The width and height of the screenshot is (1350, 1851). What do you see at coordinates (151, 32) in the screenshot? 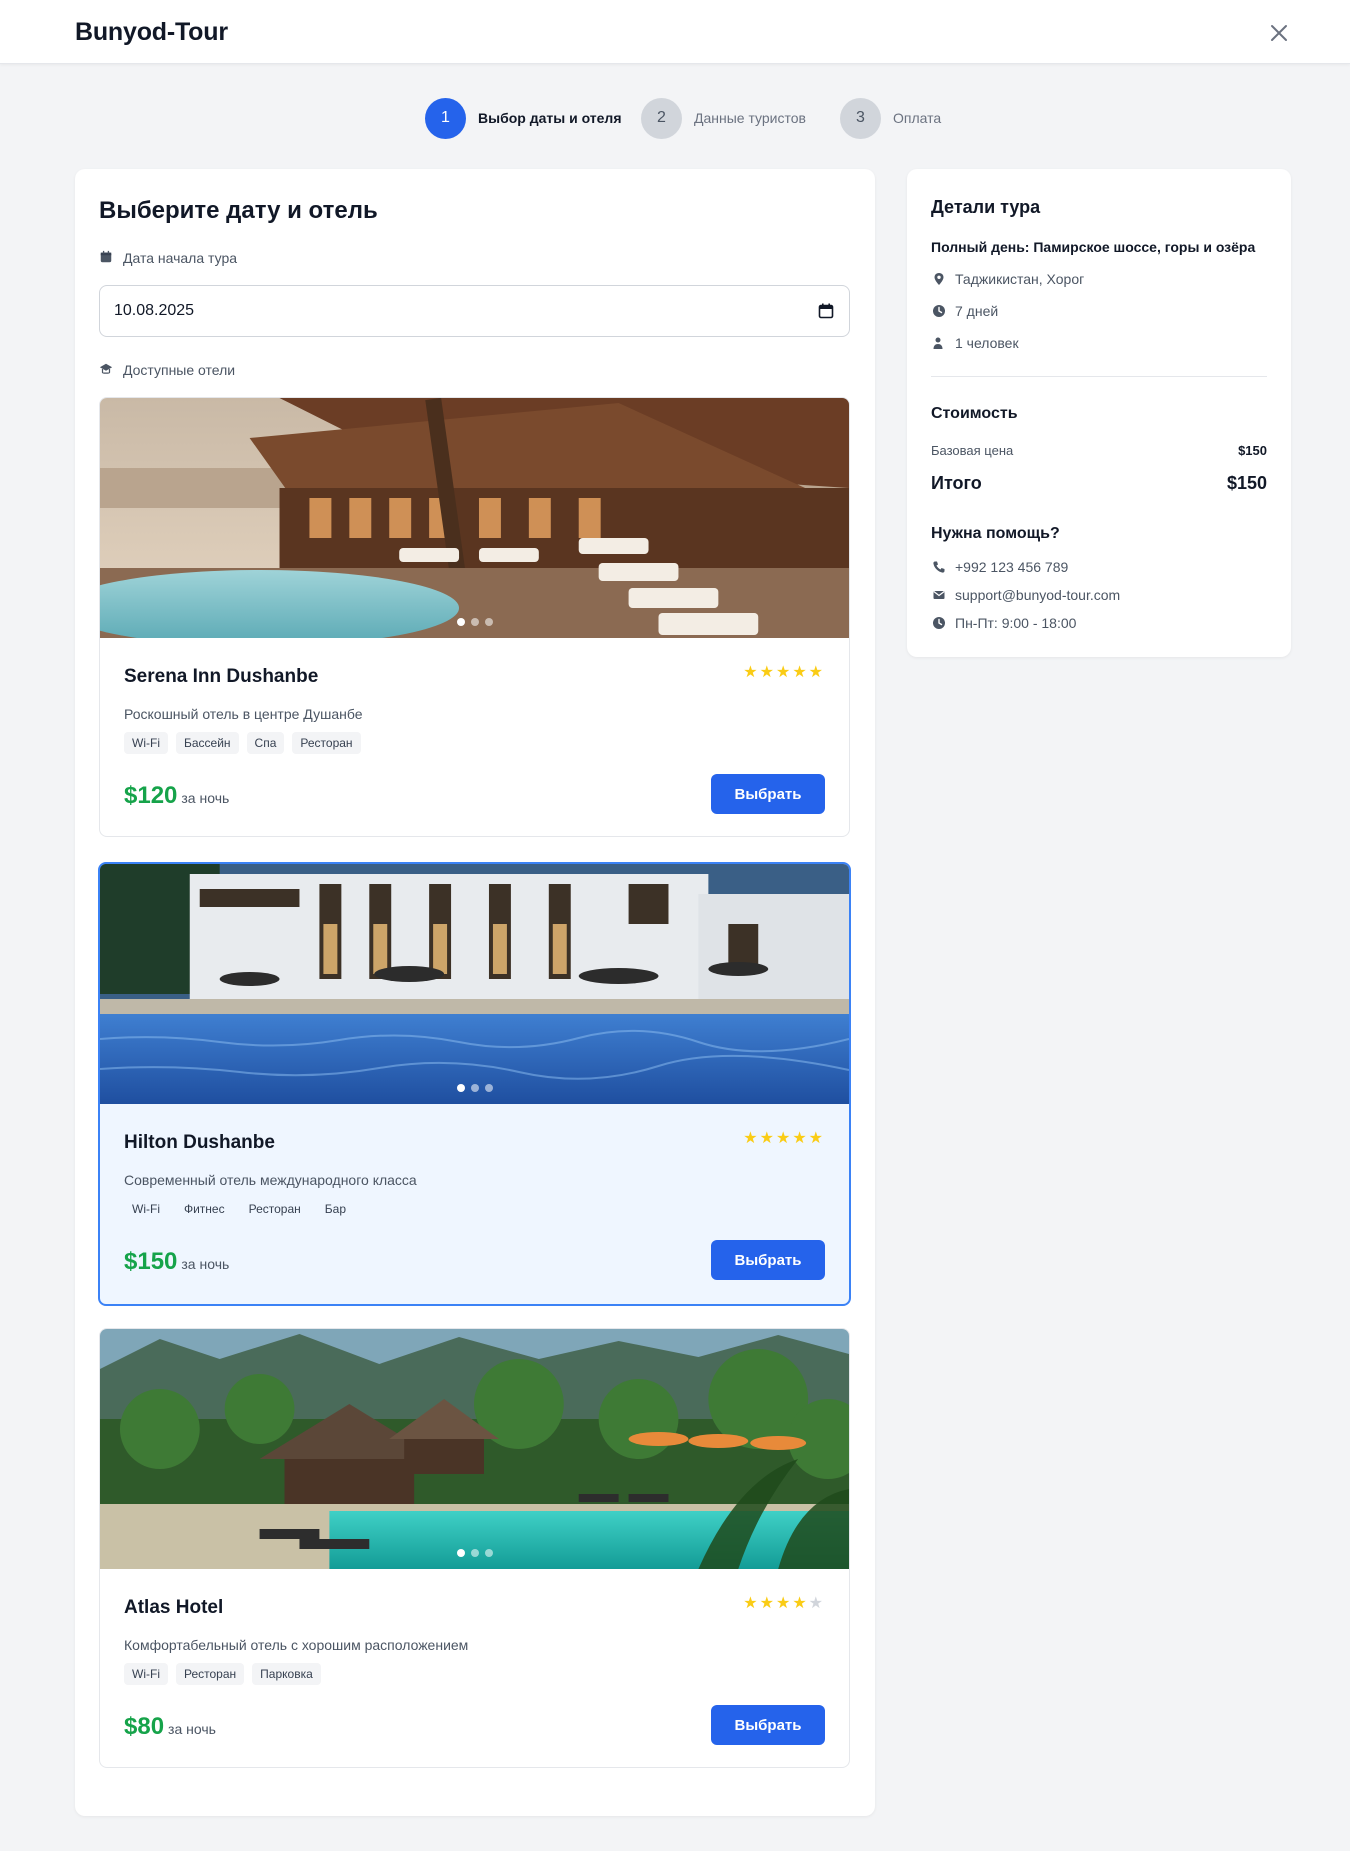
I see `brand-logo: Bunyod-Tour` at bounding box center [151, 32].